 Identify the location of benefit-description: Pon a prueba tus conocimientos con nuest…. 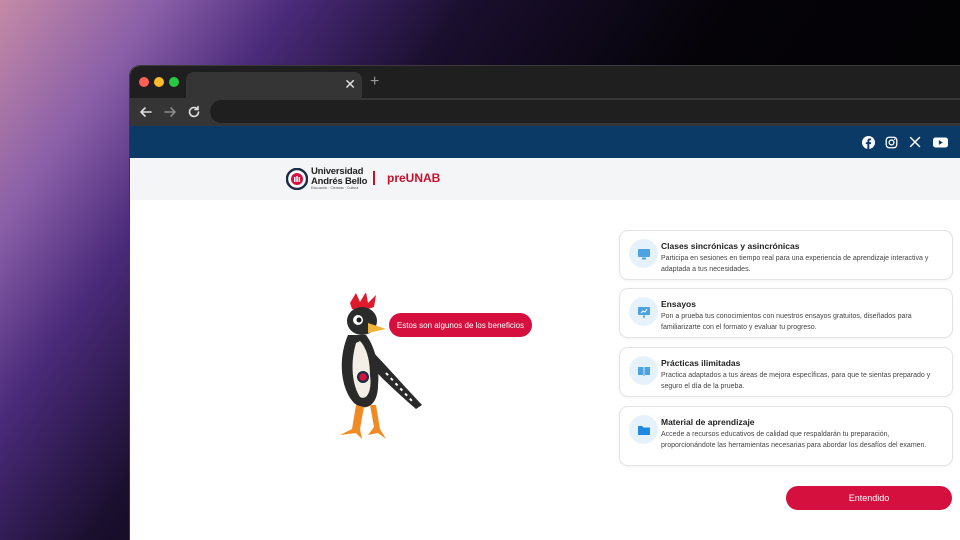
(786, 322).